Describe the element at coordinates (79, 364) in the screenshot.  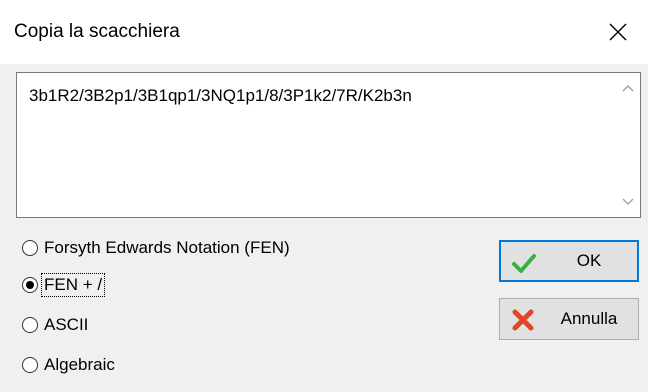
I see `radio-label: Algebraic` at that location.